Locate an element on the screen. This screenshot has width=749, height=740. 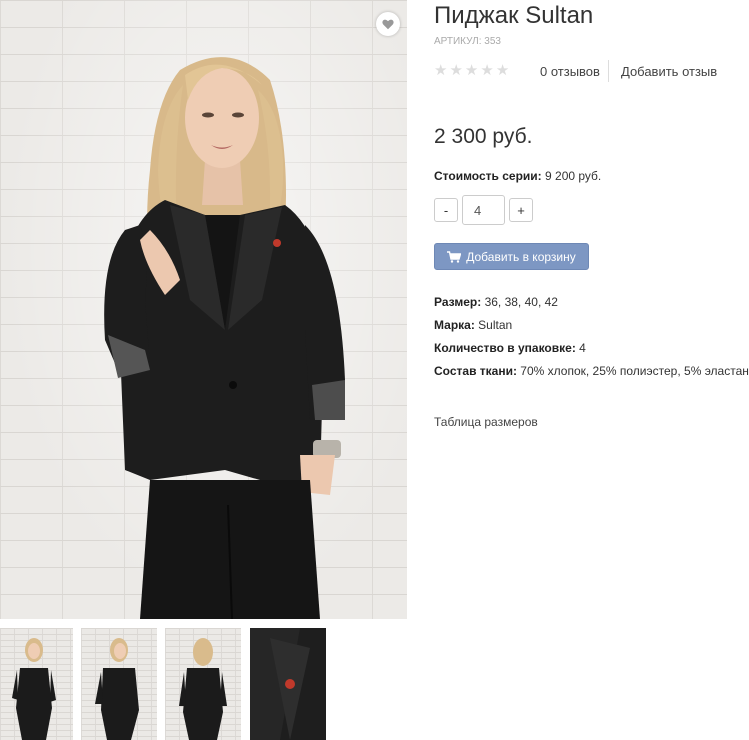
rating-stars: ★ ★ ★ ★ ★ is located at coordinates (471, 71).